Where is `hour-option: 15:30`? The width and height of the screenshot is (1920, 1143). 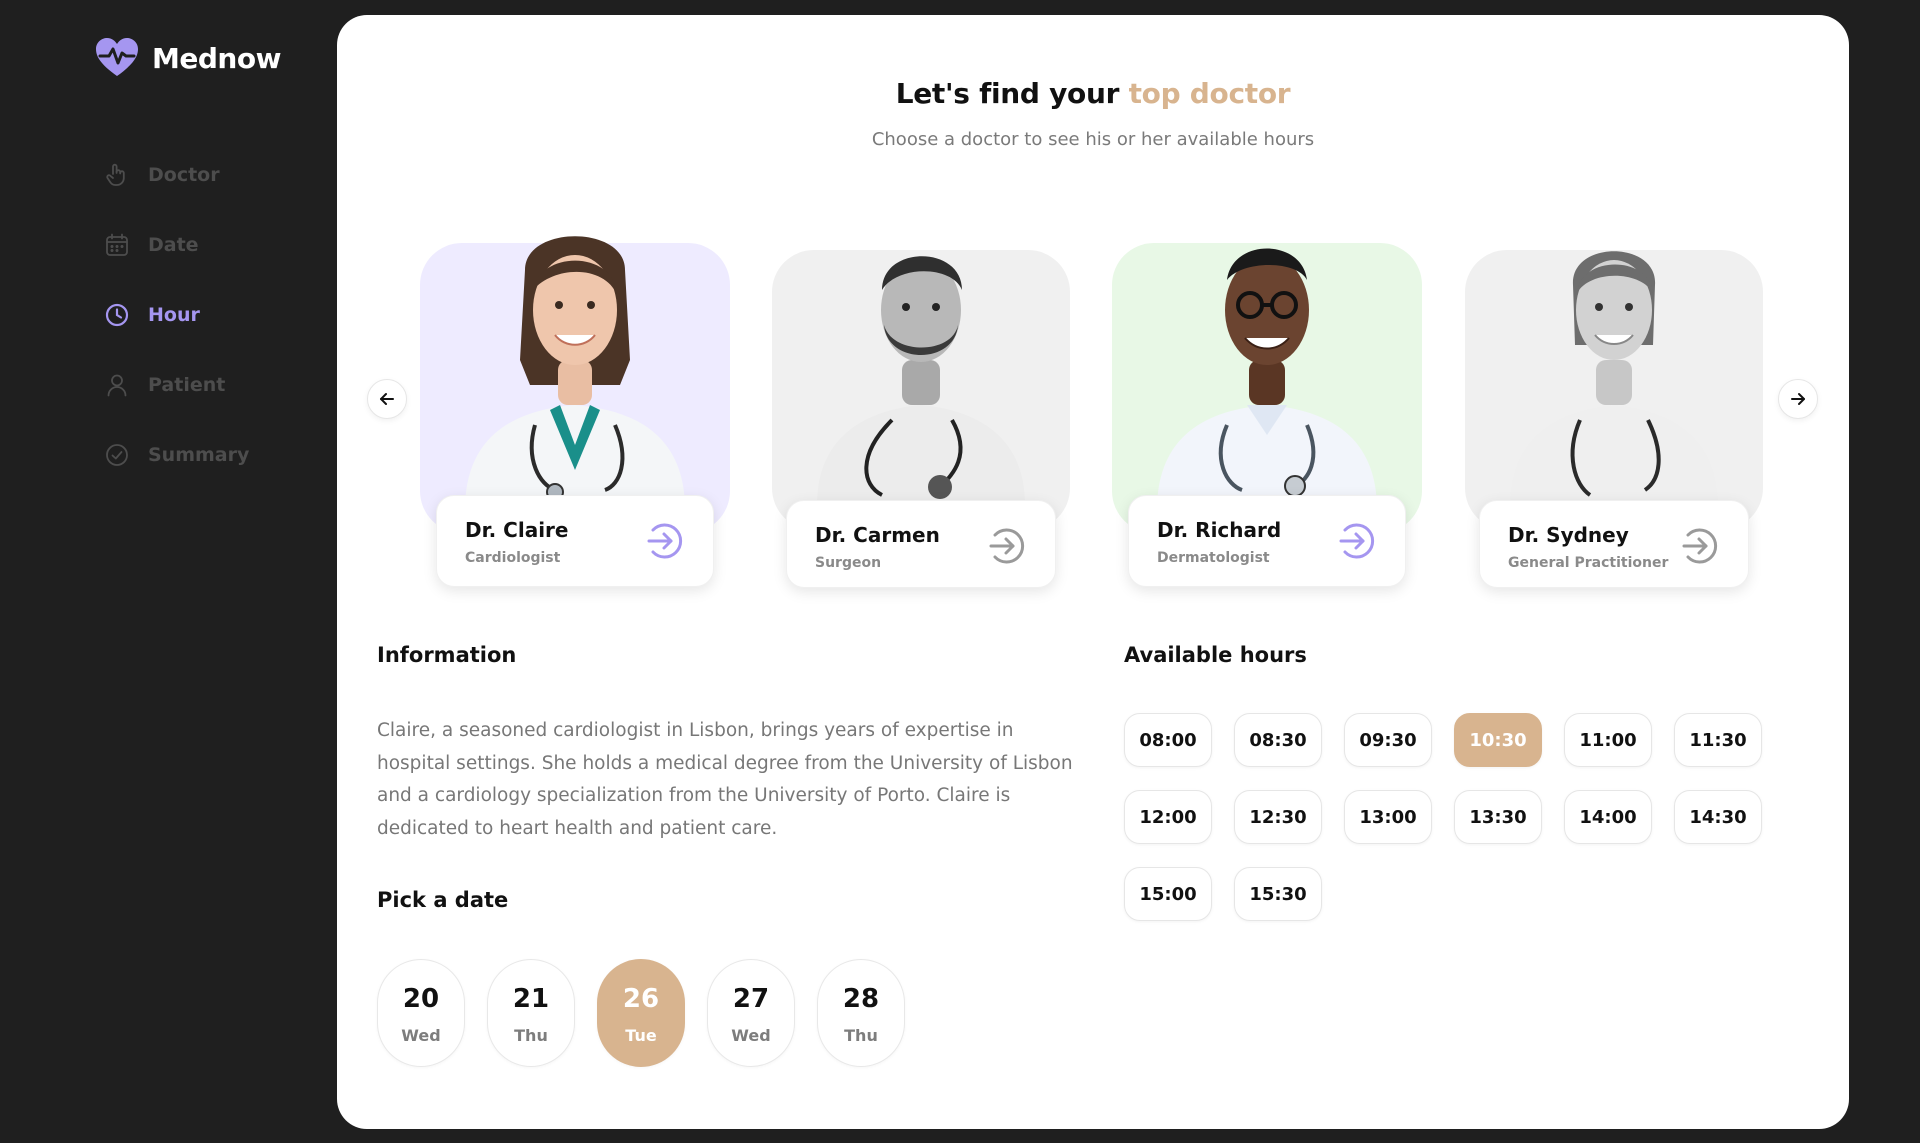 hour-option: 15:30 is located at coordinates (1278, 894).